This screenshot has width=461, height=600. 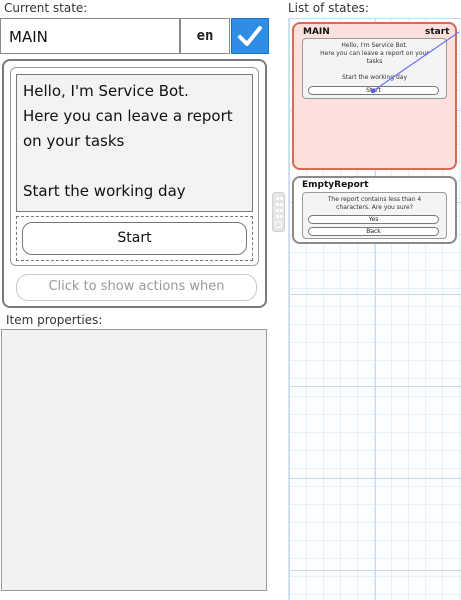 What do you see at coordinates (134, 238) in the screenshot?
I see `start-button: Start` at bounding box center [134, 238].